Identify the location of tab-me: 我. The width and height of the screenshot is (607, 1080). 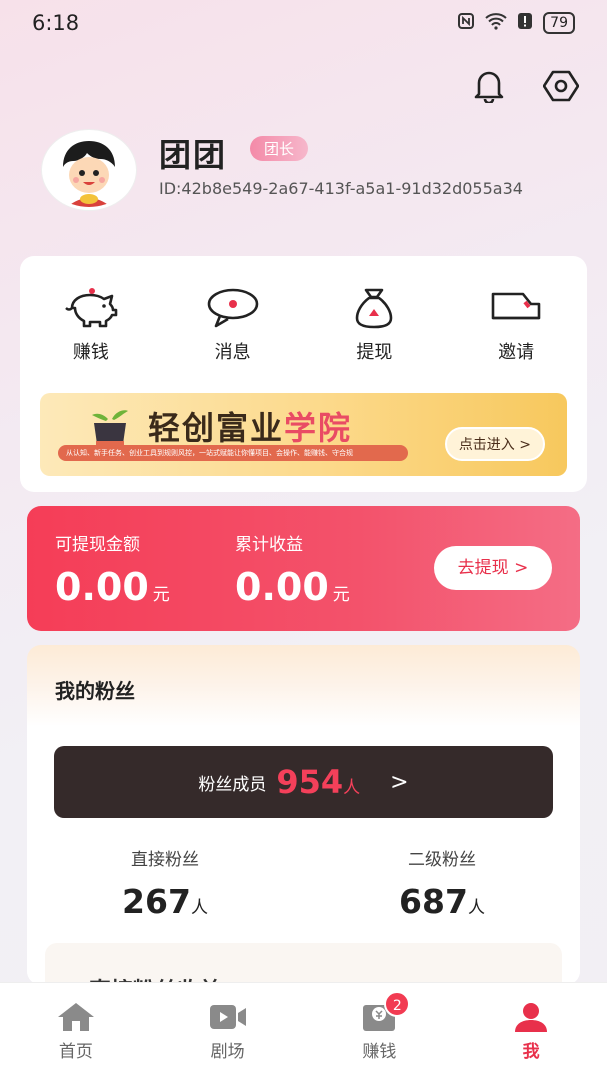
(531, 1040).